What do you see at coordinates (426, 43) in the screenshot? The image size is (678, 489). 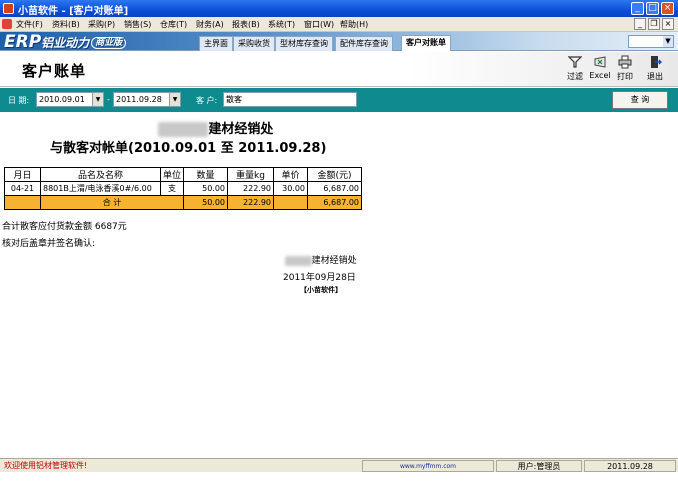 I see `nav-tab-customer-statement: 客户对账单` at bounding box center [426, 43].